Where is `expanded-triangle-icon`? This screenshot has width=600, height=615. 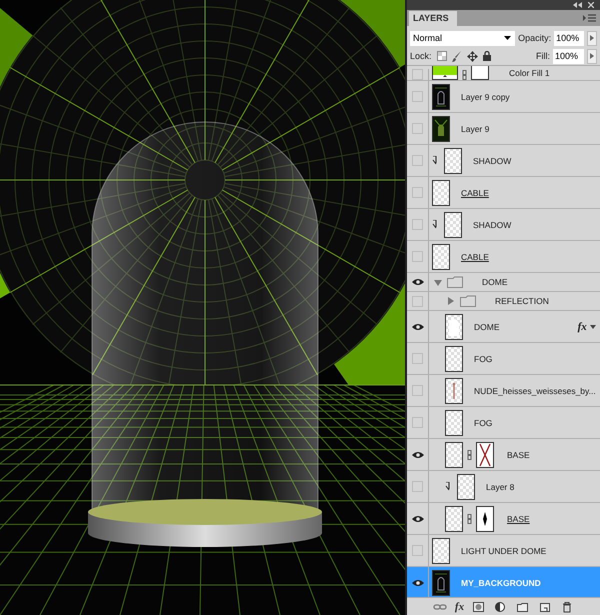
expanded-triangle-icon is located at coordinates (438, 282).